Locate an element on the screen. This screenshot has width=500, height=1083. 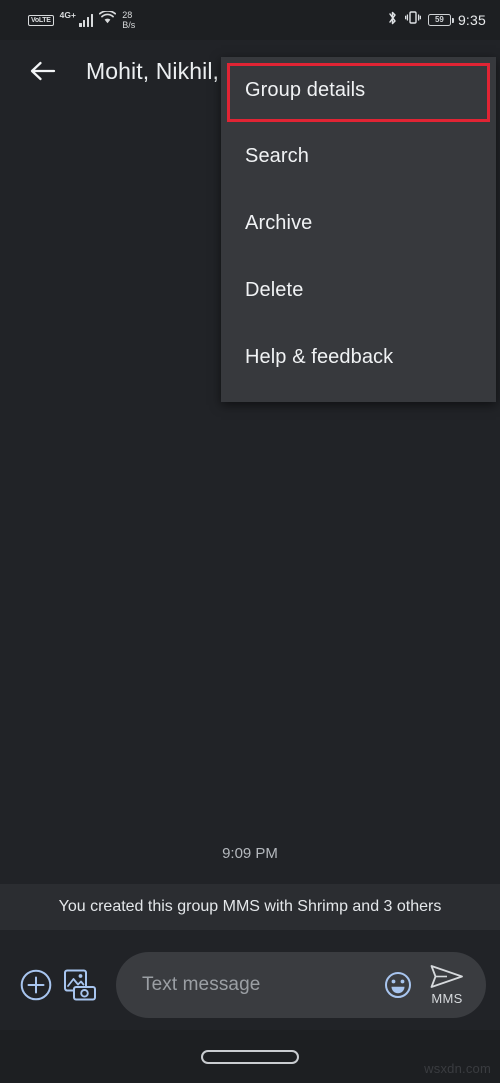
emoji-smiley-icon is located at coordinates (398, 985).